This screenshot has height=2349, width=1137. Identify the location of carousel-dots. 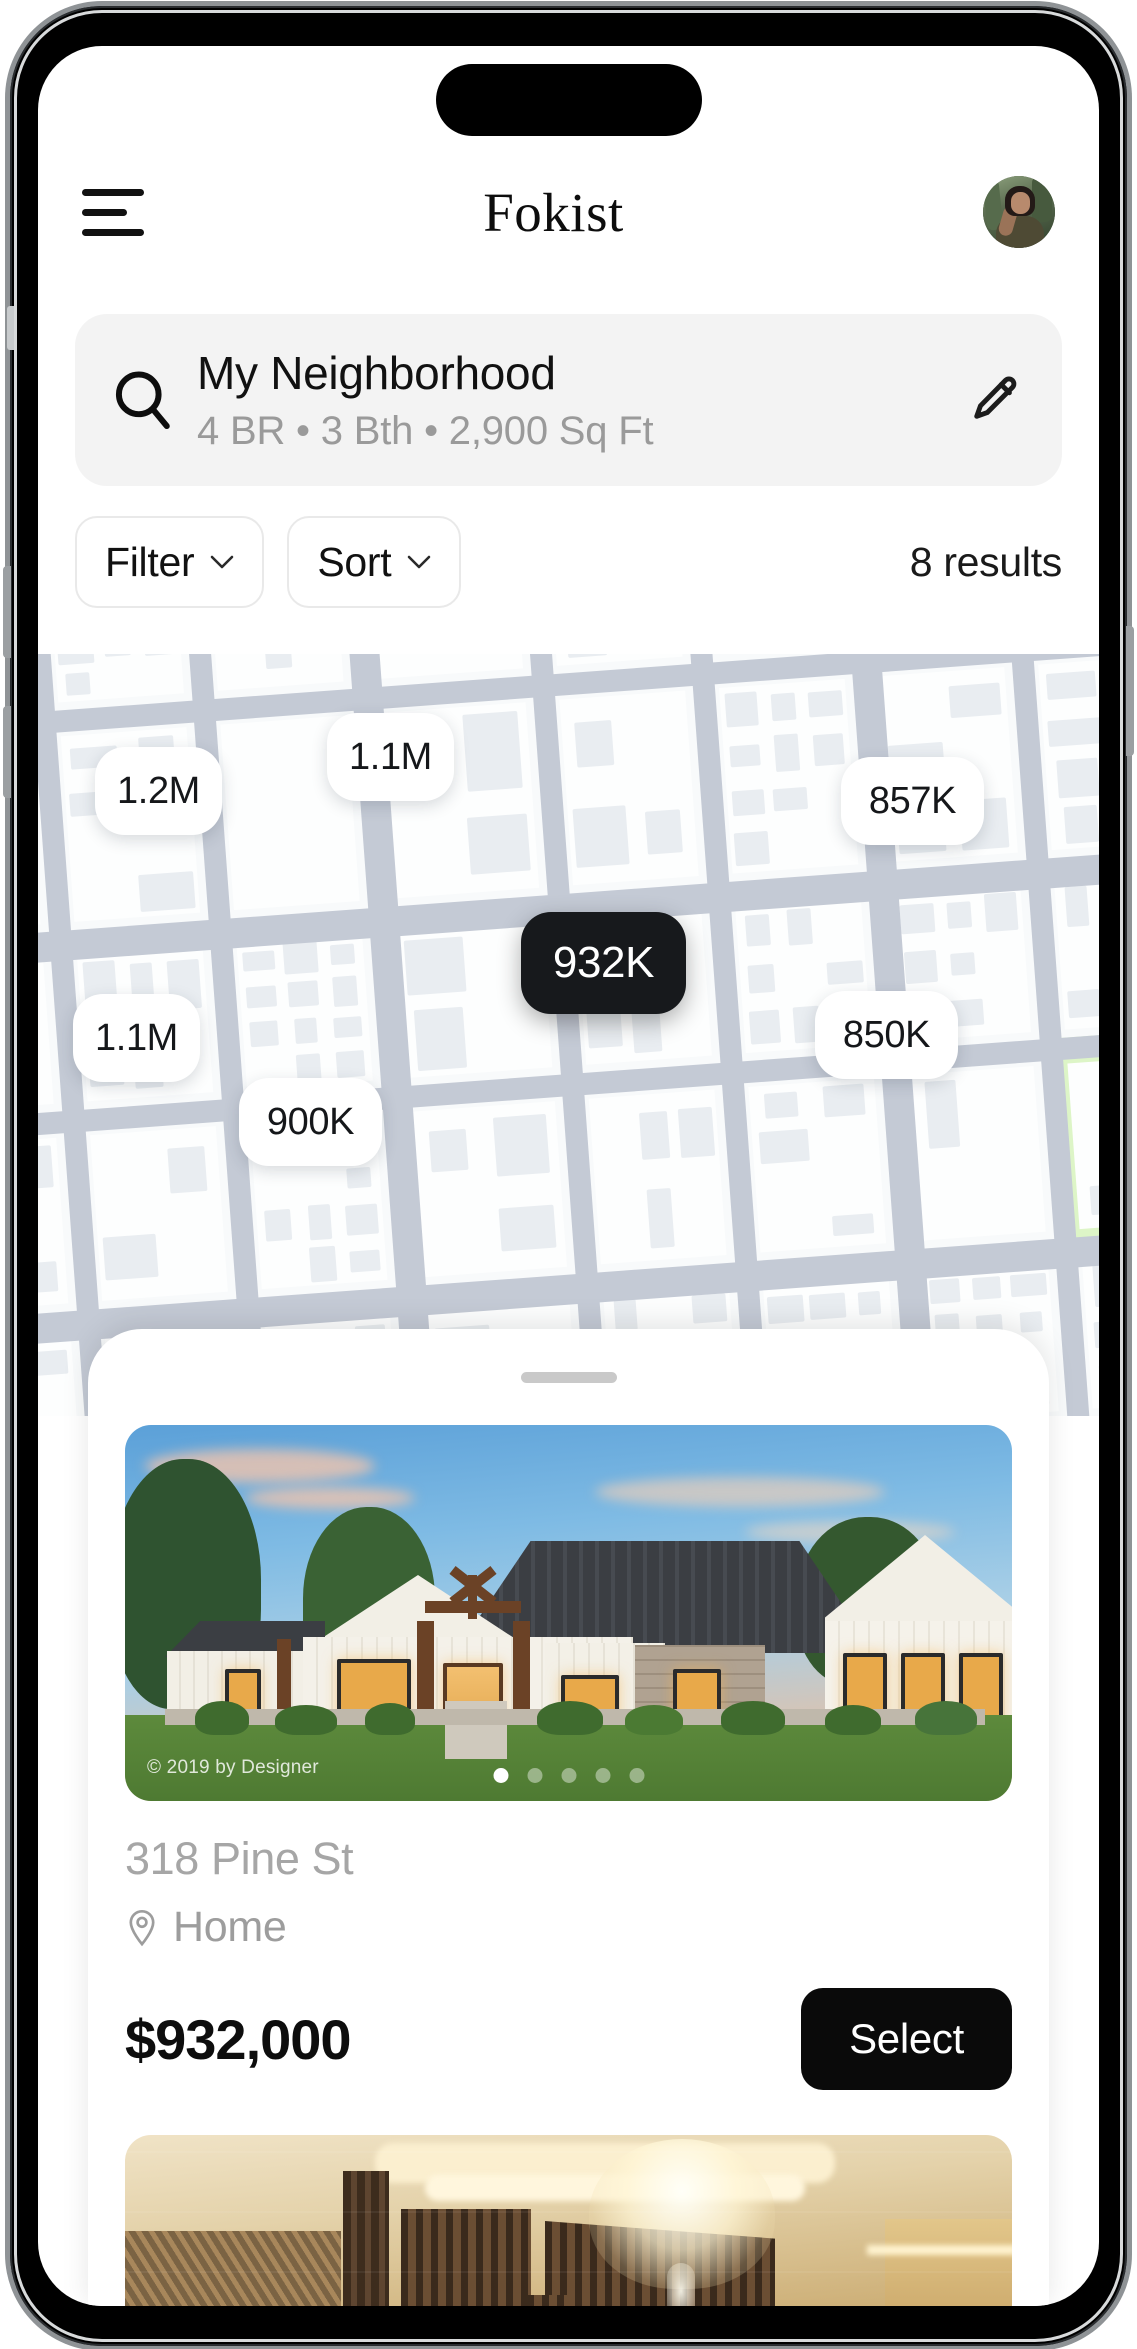
(568, 1775).